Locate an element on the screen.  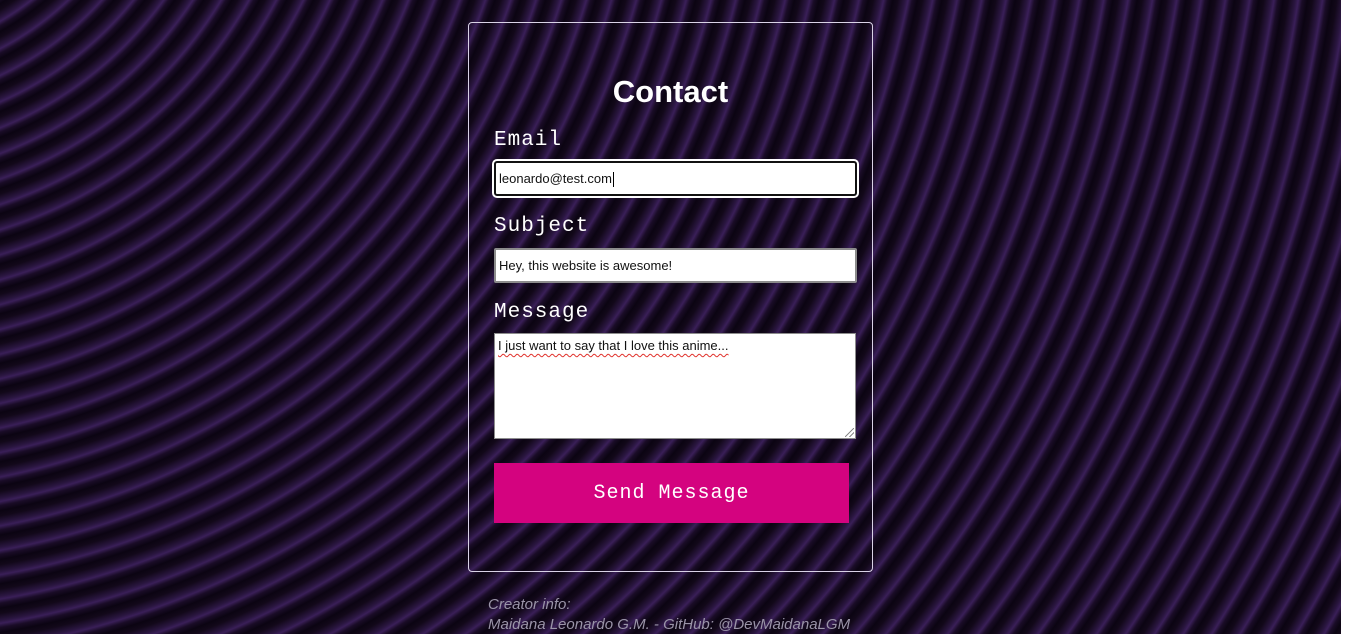
page-edge-right is located at coordinates (1343, 318).